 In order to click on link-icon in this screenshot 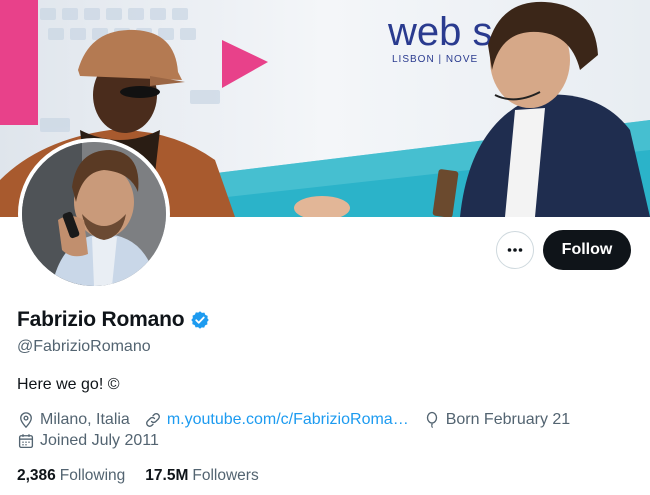, I will do `click(152, 420)`.